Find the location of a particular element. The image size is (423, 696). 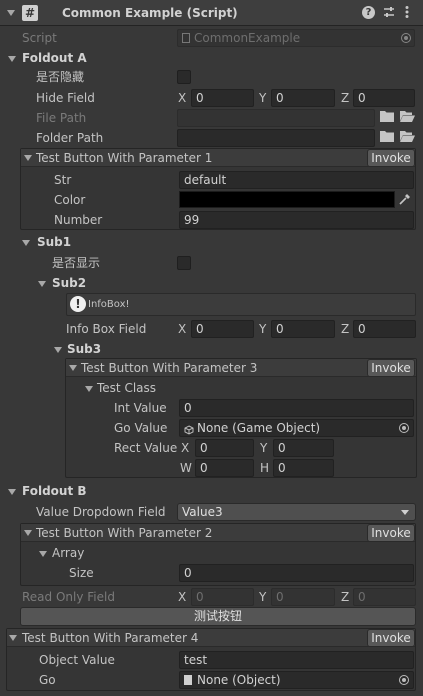

script-label: Script is located at coordinates (39, 38).